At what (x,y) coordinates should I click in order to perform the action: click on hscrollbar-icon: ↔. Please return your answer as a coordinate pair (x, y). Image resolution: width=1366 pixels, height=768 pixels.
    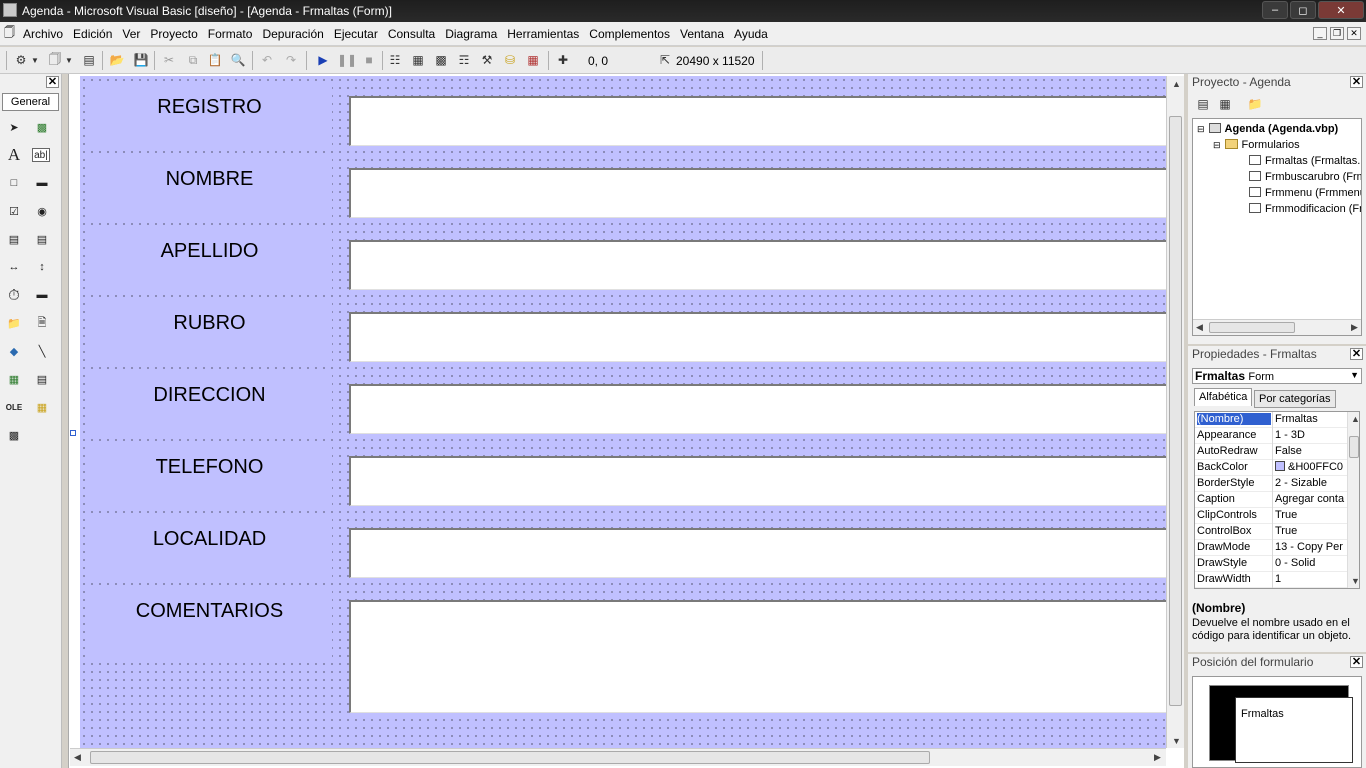
    Looking at the image, I should click on (14, 267).